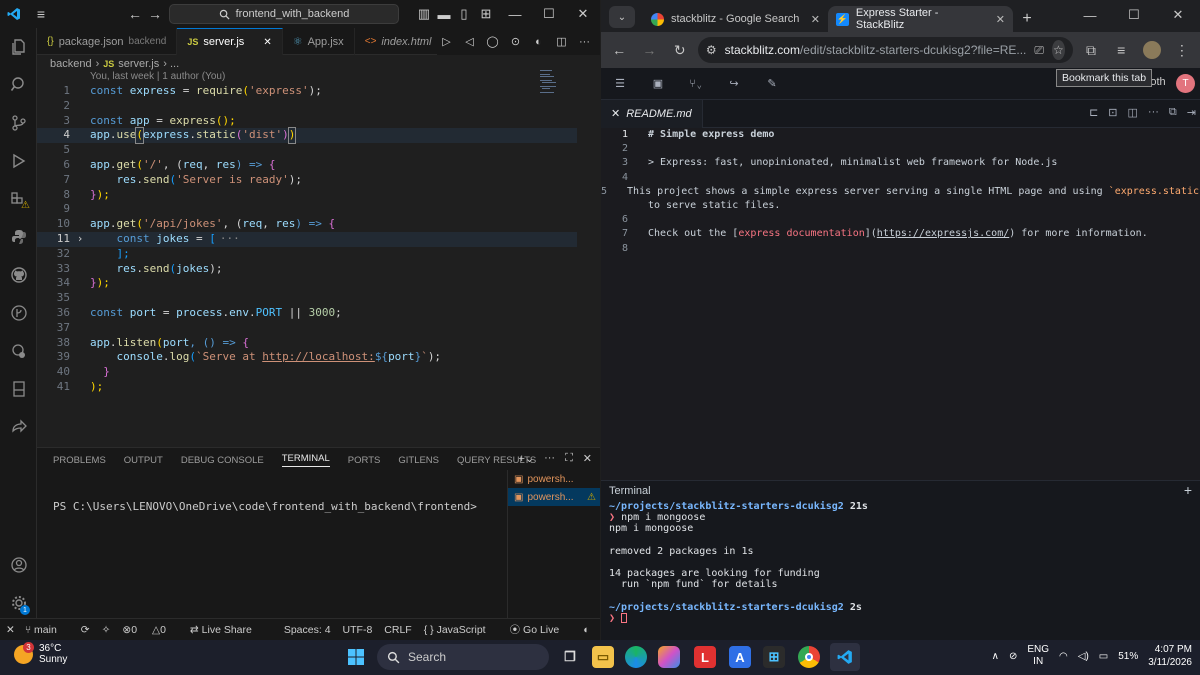 Image resolution: width=1200 pixels, height=675 pixels. What do you see at coordinates (157, 76) in the screenshot?
I see `codelens-blame: You, last week | 1 author (You)` at bounding box center [157, 76].